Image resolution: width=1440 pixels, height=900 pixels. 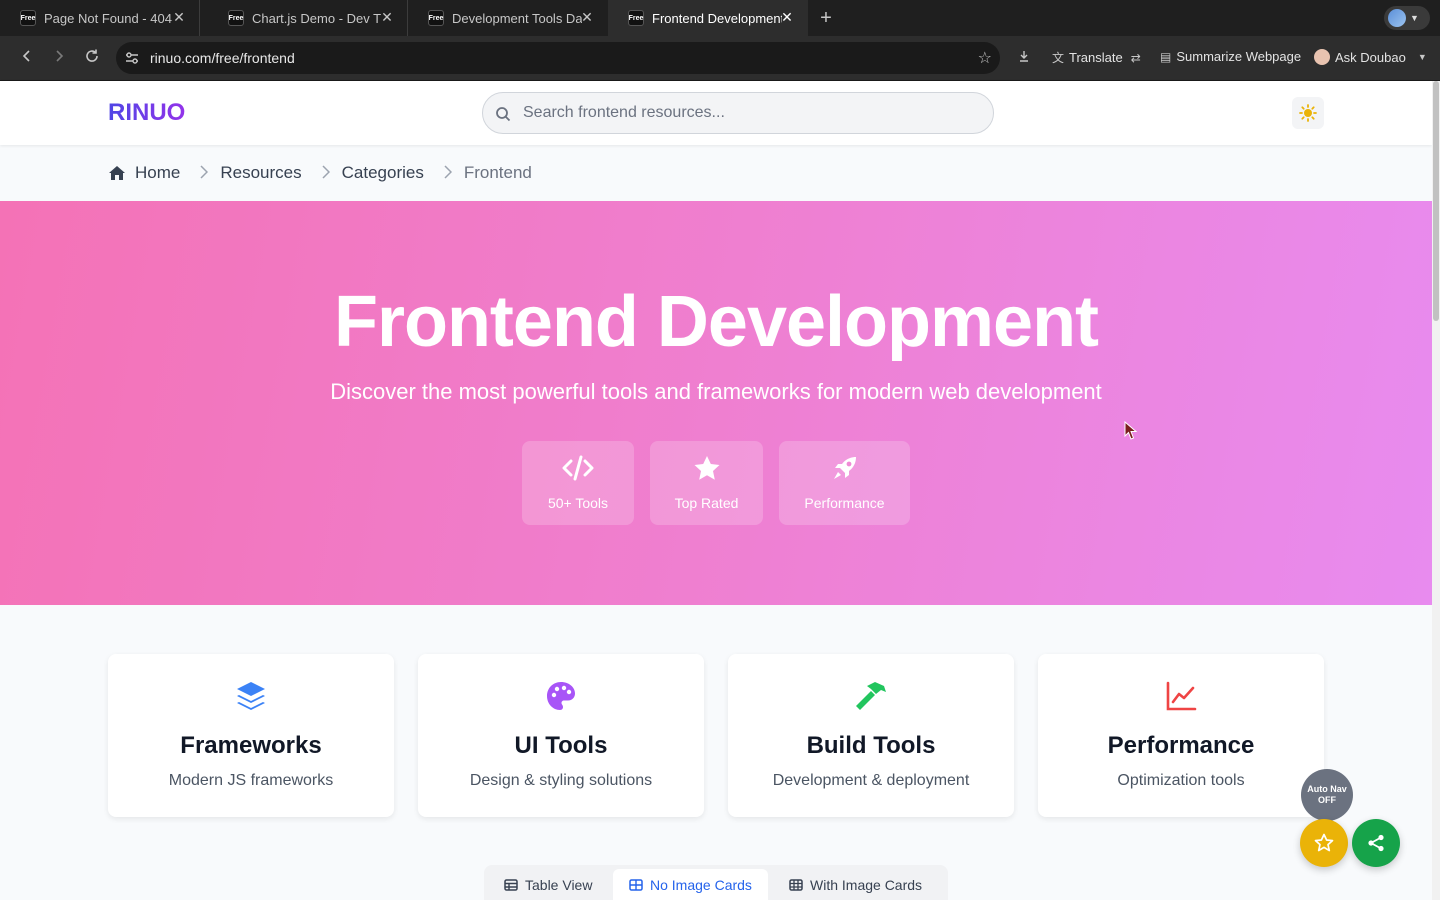 I want to click on breadcrumb-categories: Categories, so click(x=383, y=173).